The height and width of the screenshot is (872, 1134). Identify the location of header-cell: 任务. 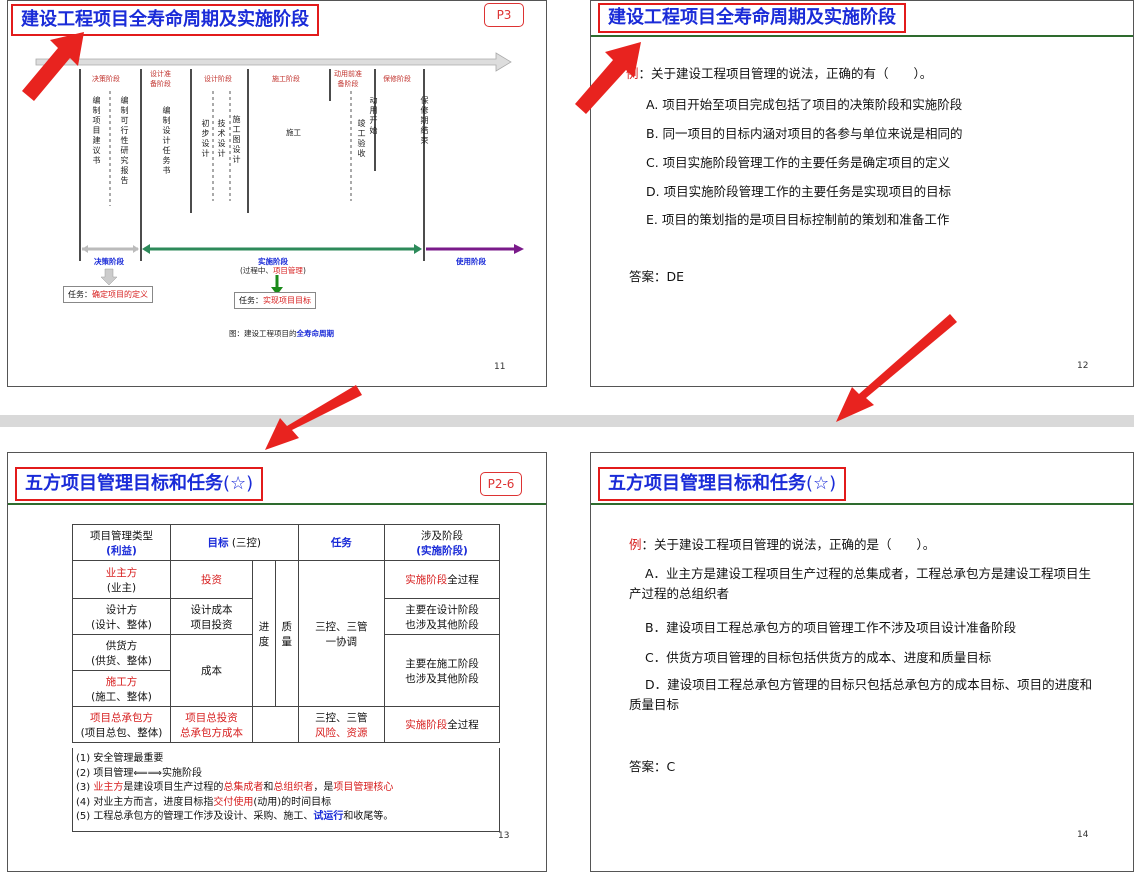
(341, 542).